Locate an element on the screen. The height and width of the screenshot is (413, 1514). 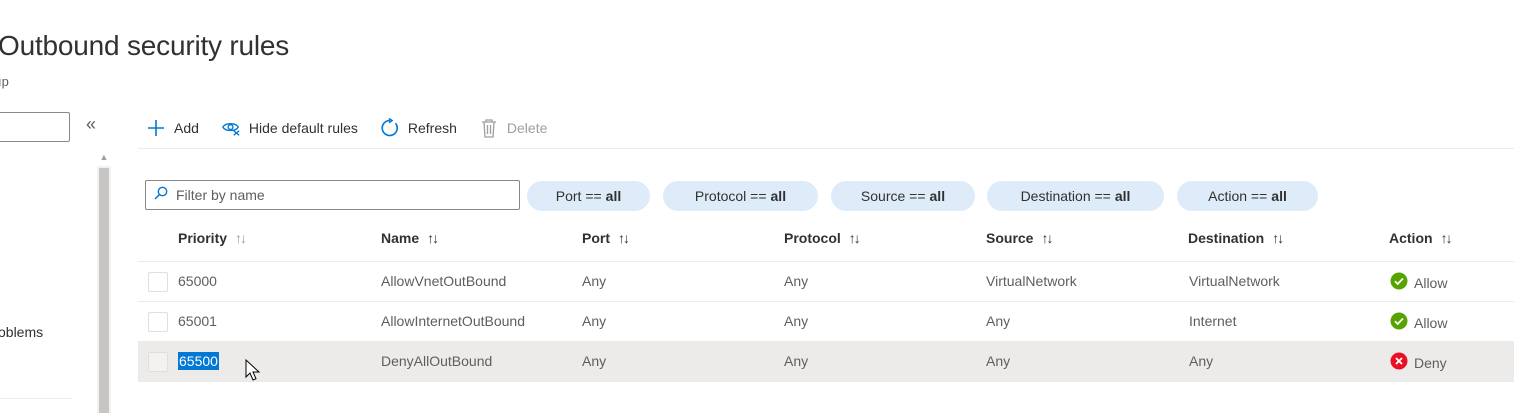
column-header-source: Source ↑↓ is located at coordinates (1019, 238).